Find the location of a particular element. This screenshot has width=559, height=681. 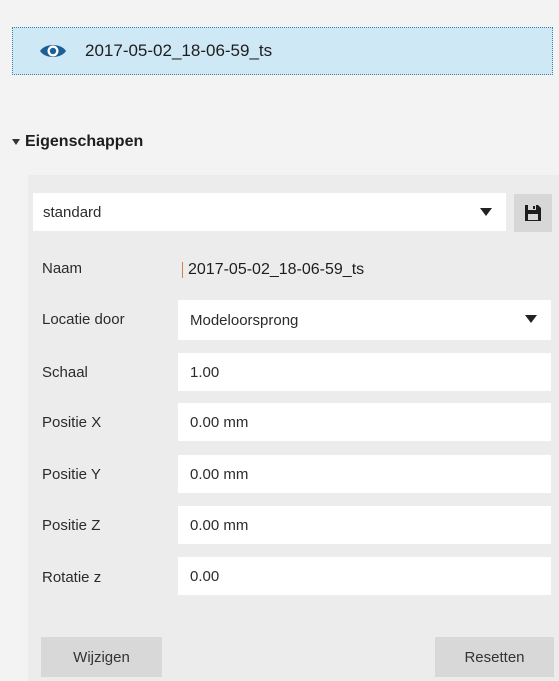

scale-input: 1.00 is located at coordinates (364, 372).